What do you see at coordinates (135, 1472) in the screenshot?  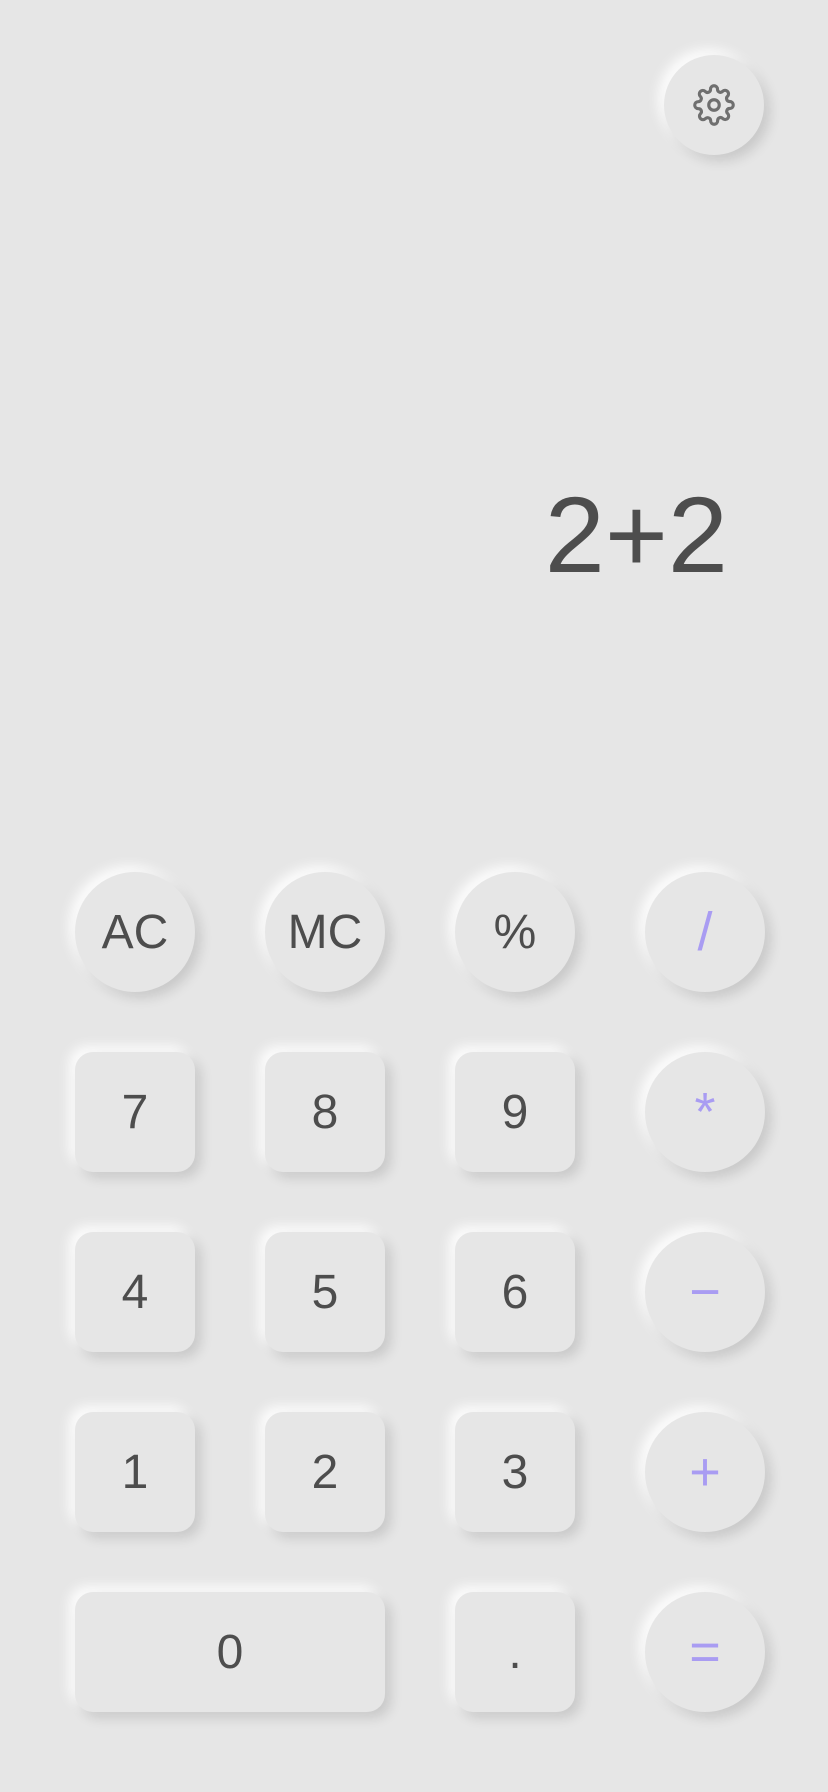 I see `digit-1-button: 1` at bounding box center [135, 1472].